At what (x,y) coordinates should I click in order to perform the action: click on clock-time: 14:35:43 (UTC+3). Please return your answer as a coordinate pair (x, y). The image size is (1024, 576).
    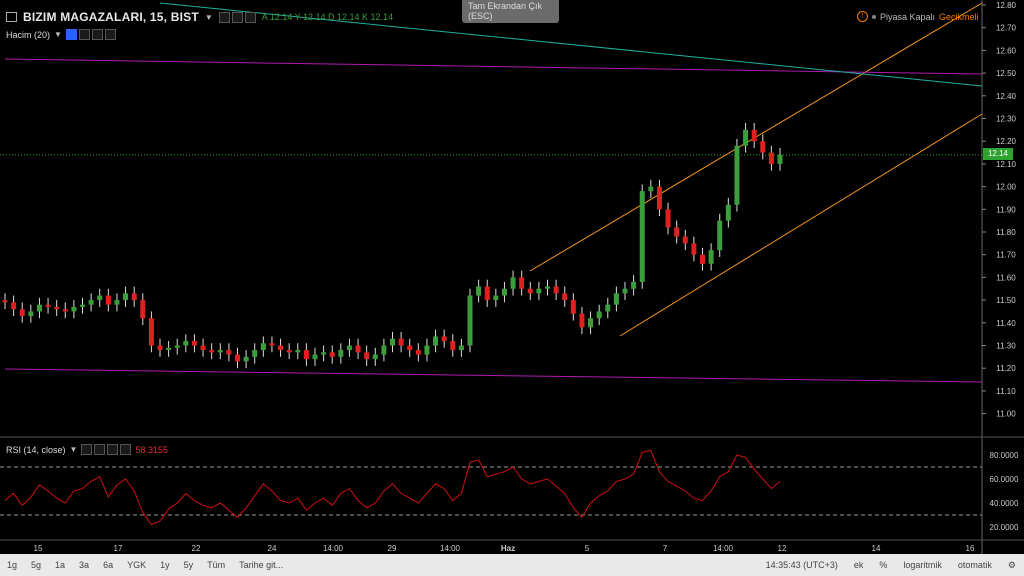
    Looking at the image, I should click on (802, 565).